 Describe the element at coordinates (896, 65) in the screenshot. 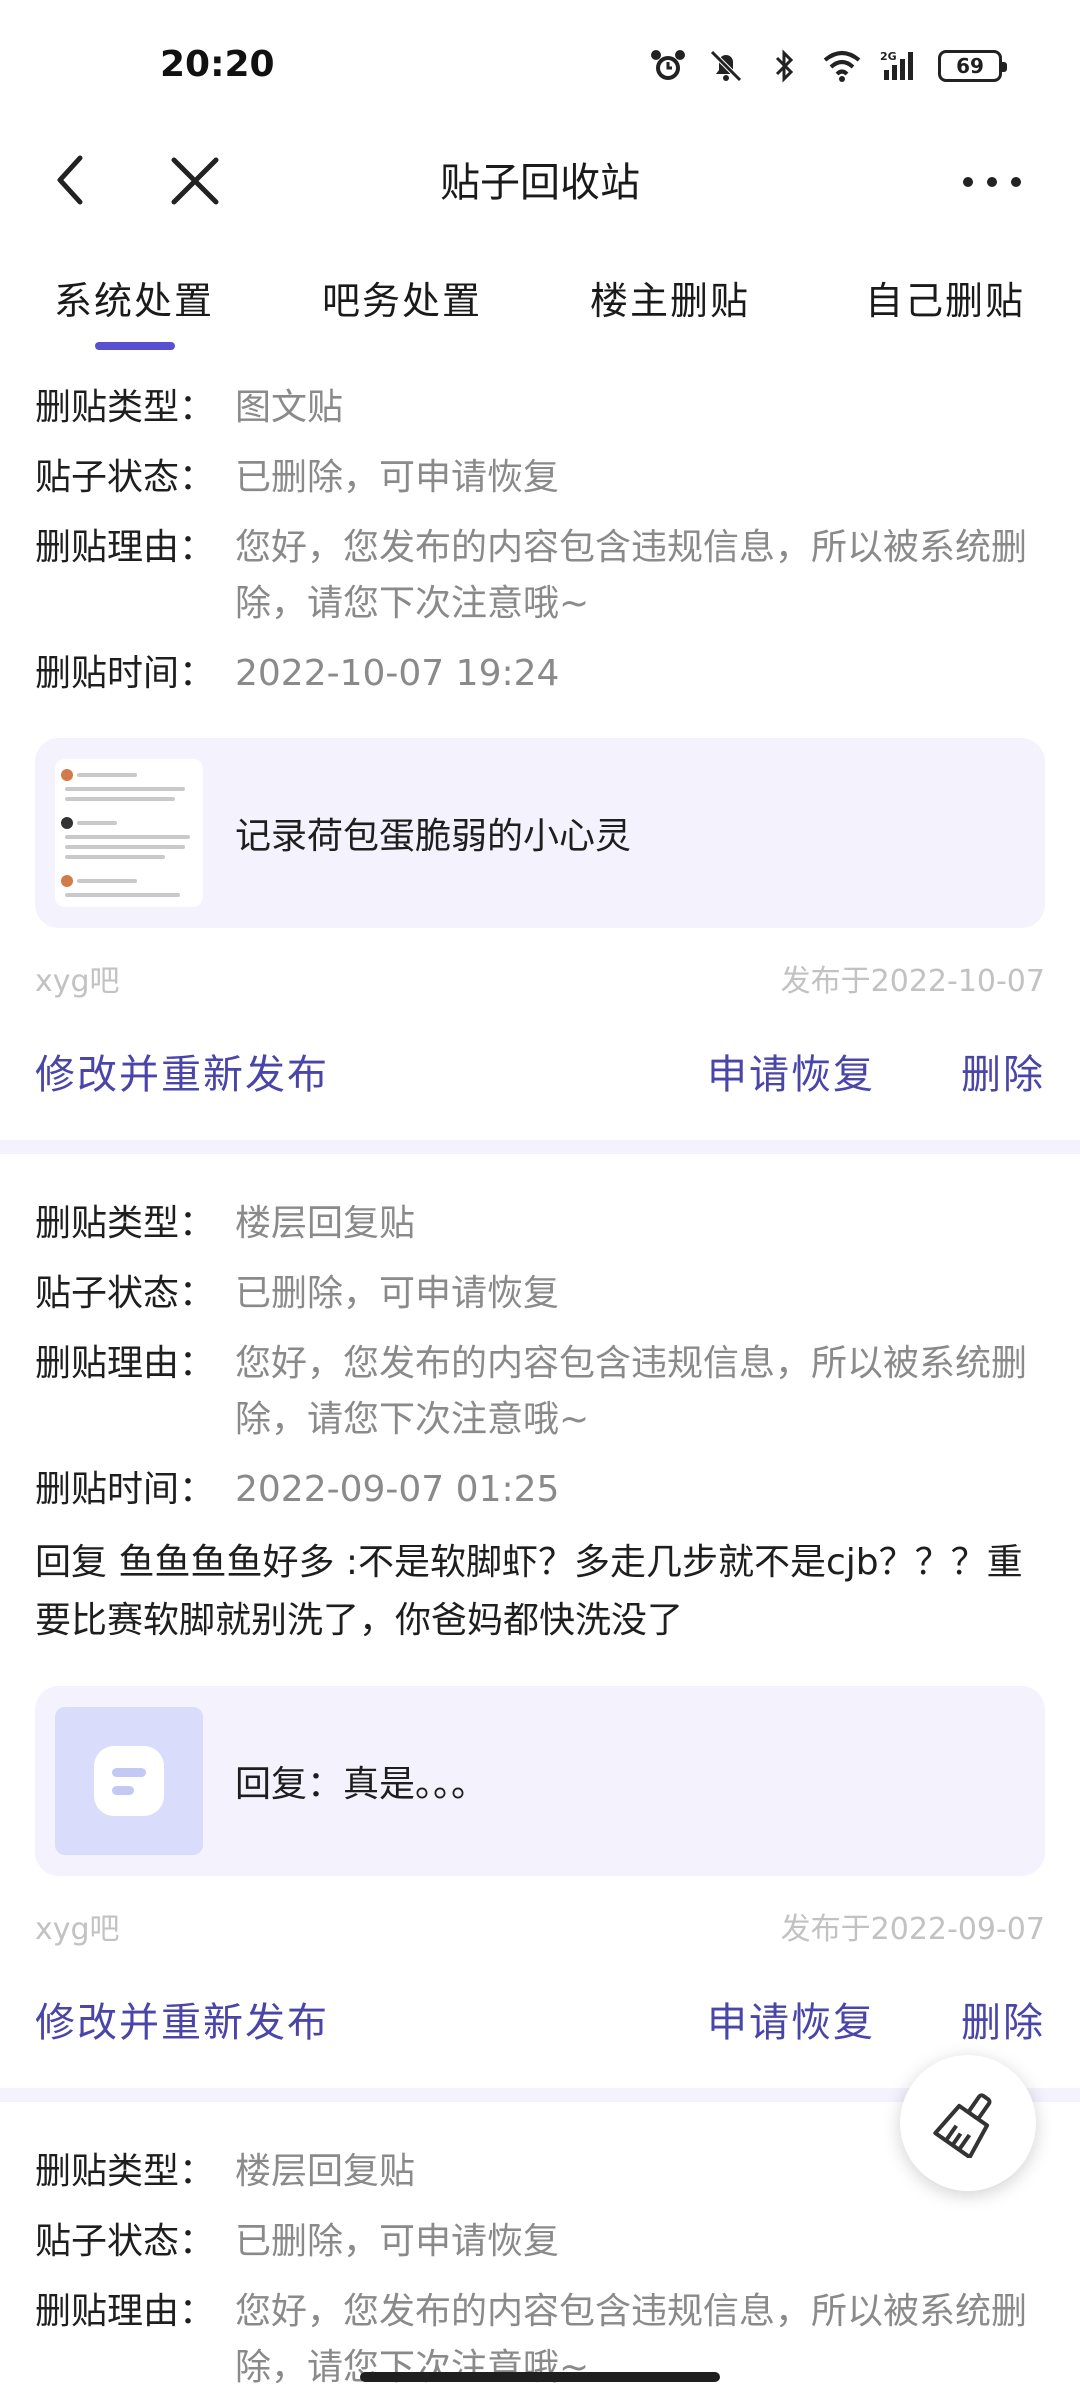

I see `signal-icon: 2G` at that location.